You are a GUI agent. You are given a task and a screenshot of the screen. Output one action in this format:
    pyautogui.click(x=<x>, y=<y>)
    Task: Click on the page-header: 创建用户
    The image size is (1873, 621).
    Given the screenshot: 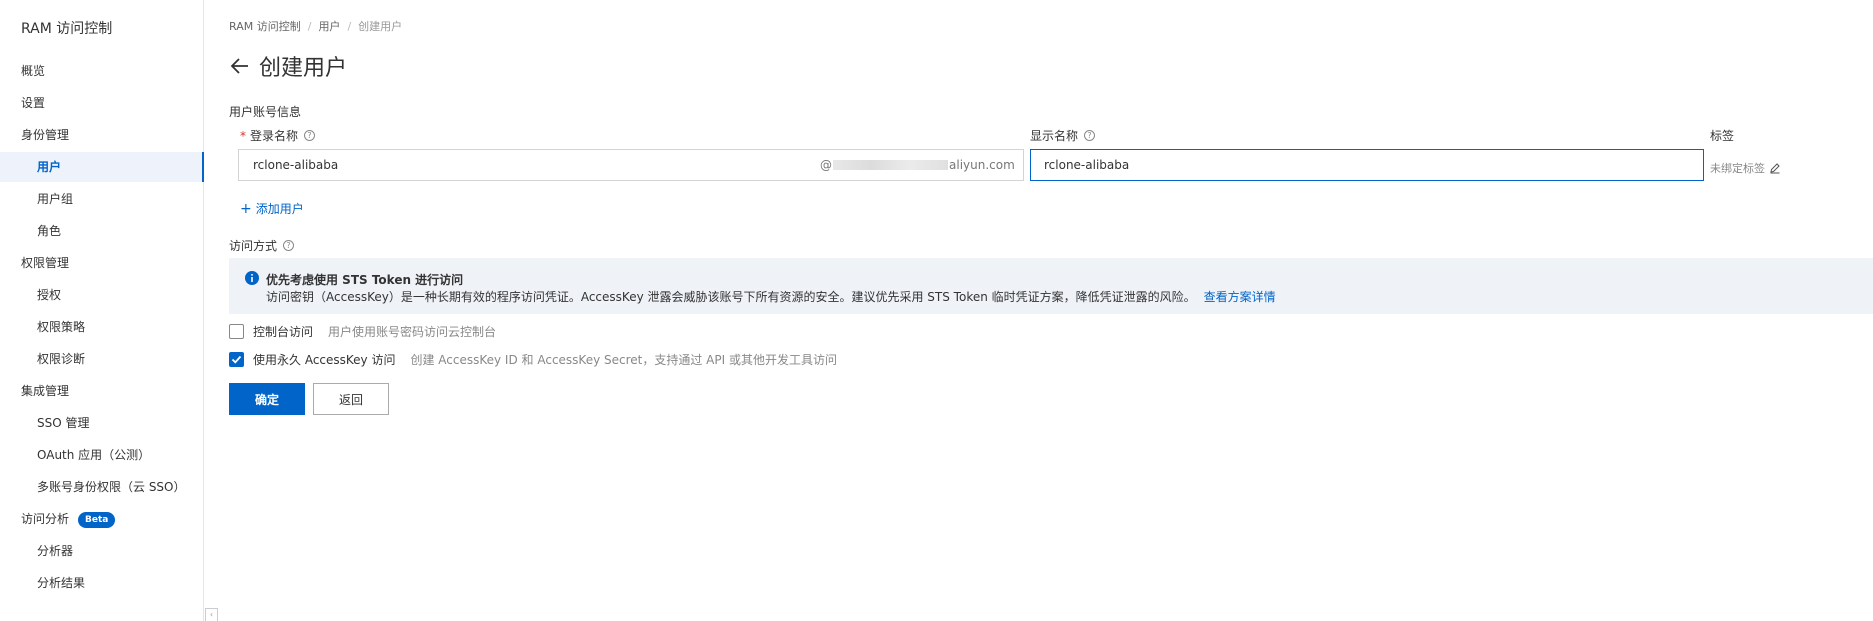 What is the action you would take?
    pyautogui.click(x=288, y=66)
    